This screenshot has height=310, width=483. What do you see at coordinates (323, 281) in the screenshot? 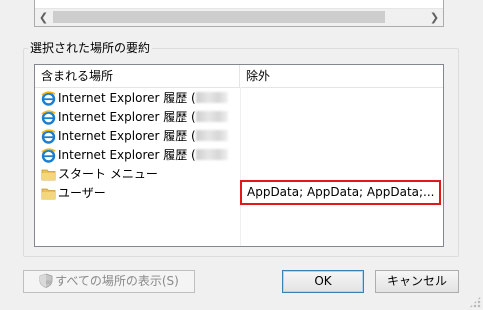
I see `ok-button: OK` at bounding box center [323, 281].